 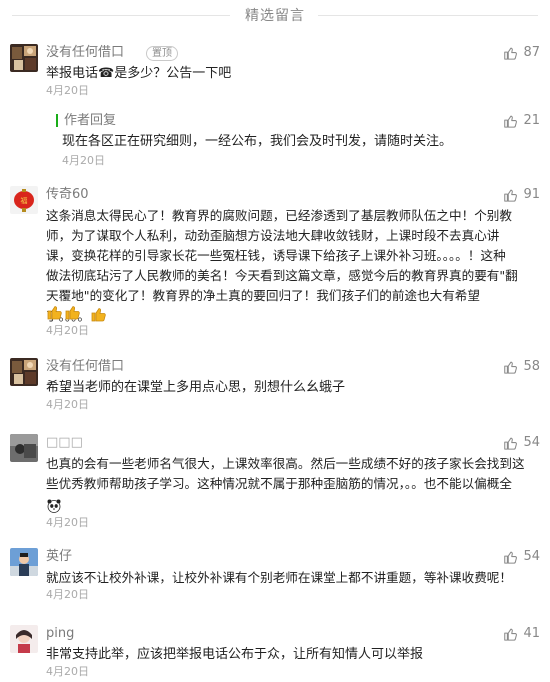 What do you see at coordinates (64, 442) in the screenshot?
I see `commenter-name: □□□` at bounding box center [64, 442].